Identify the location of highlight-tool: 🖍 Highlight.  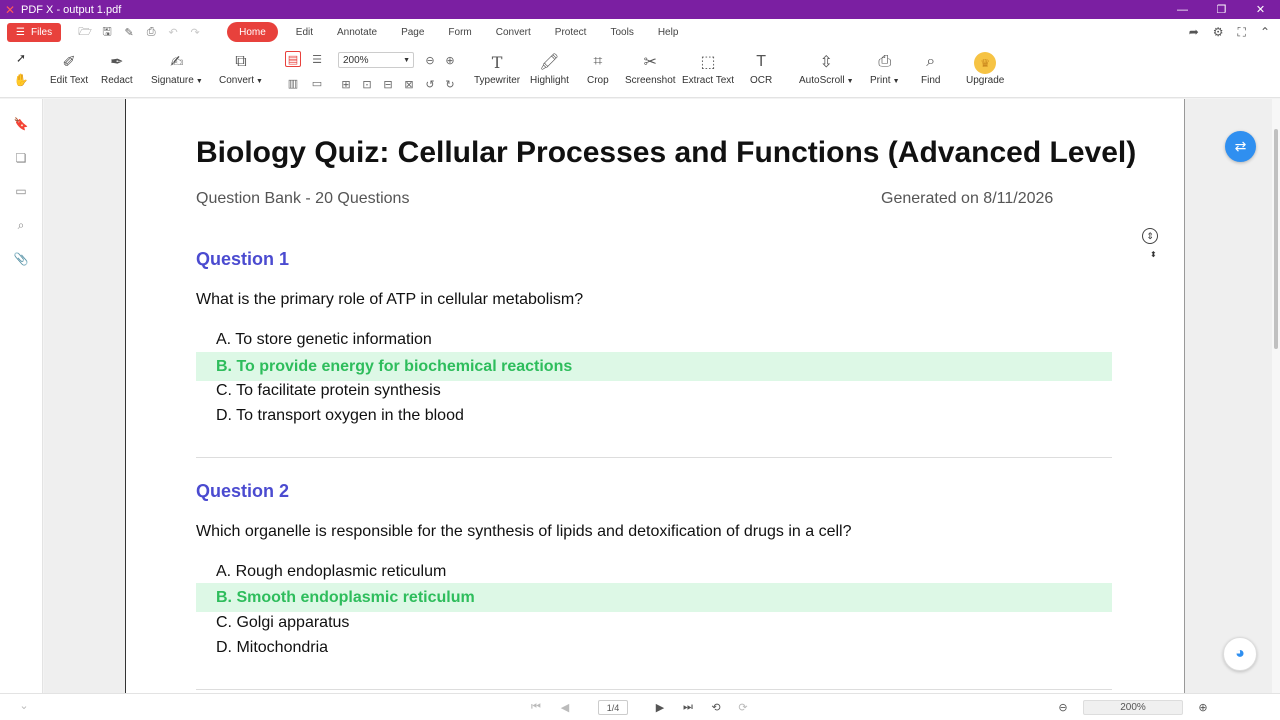
(549, 67).